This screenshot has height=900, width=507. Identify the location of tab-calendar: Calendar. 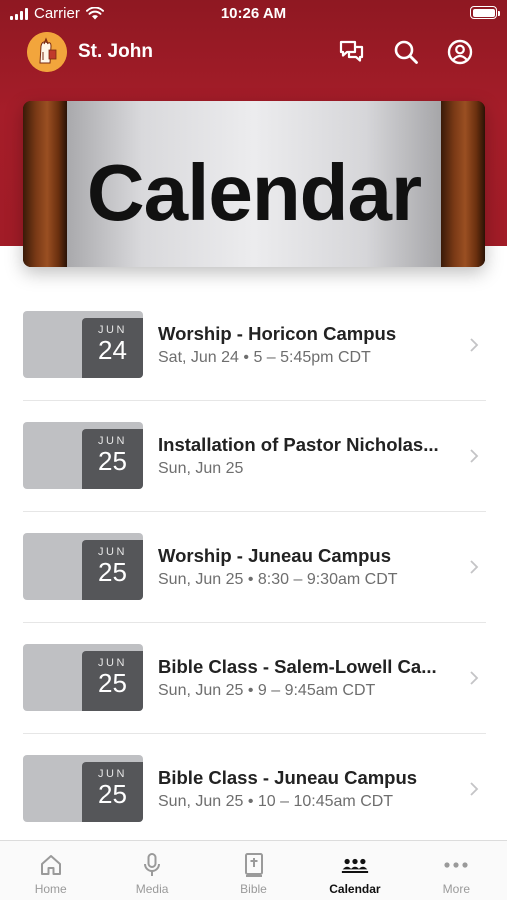
(354, 870).